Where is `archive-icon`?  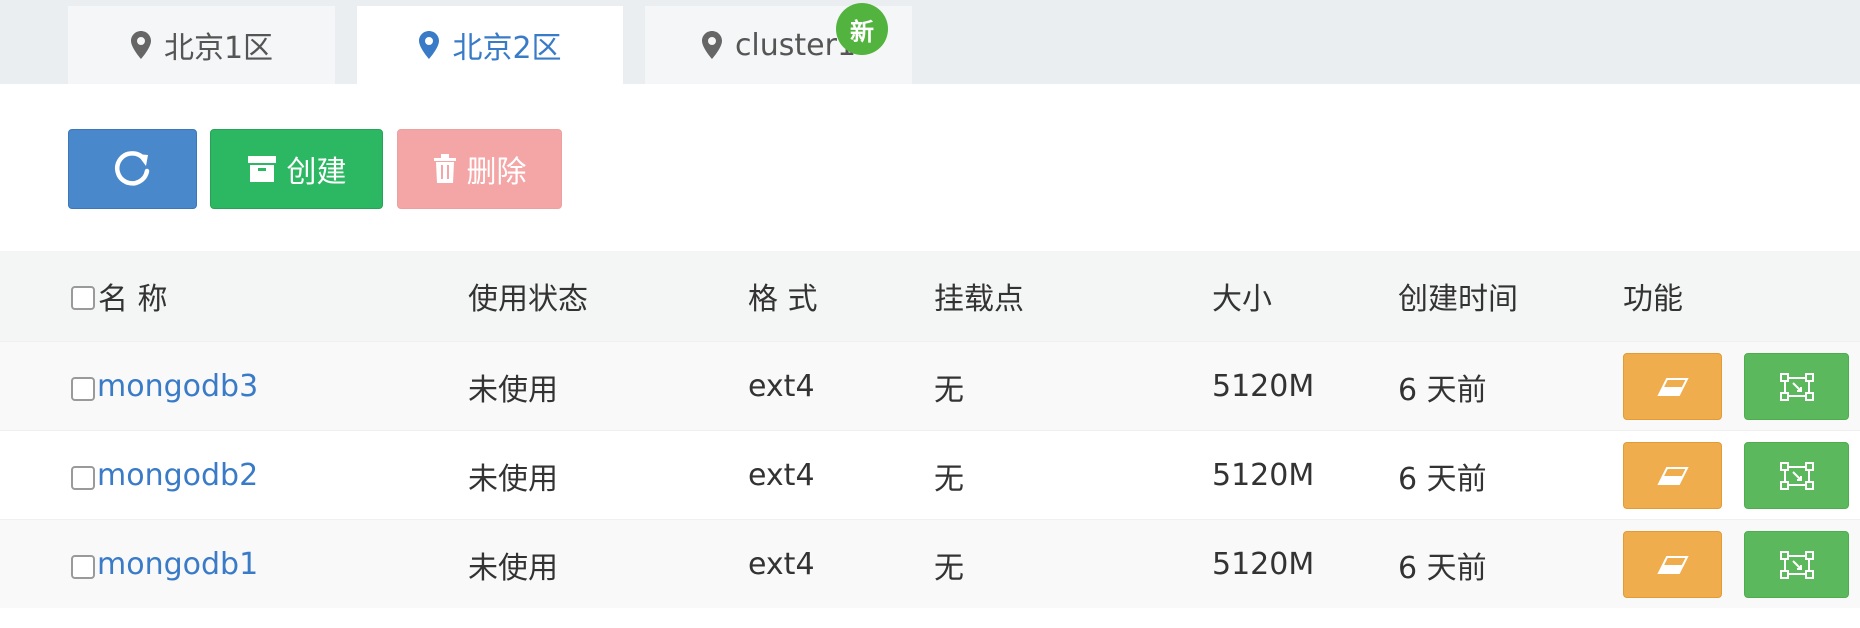
archive-icon is located at coordinates (261, 169).